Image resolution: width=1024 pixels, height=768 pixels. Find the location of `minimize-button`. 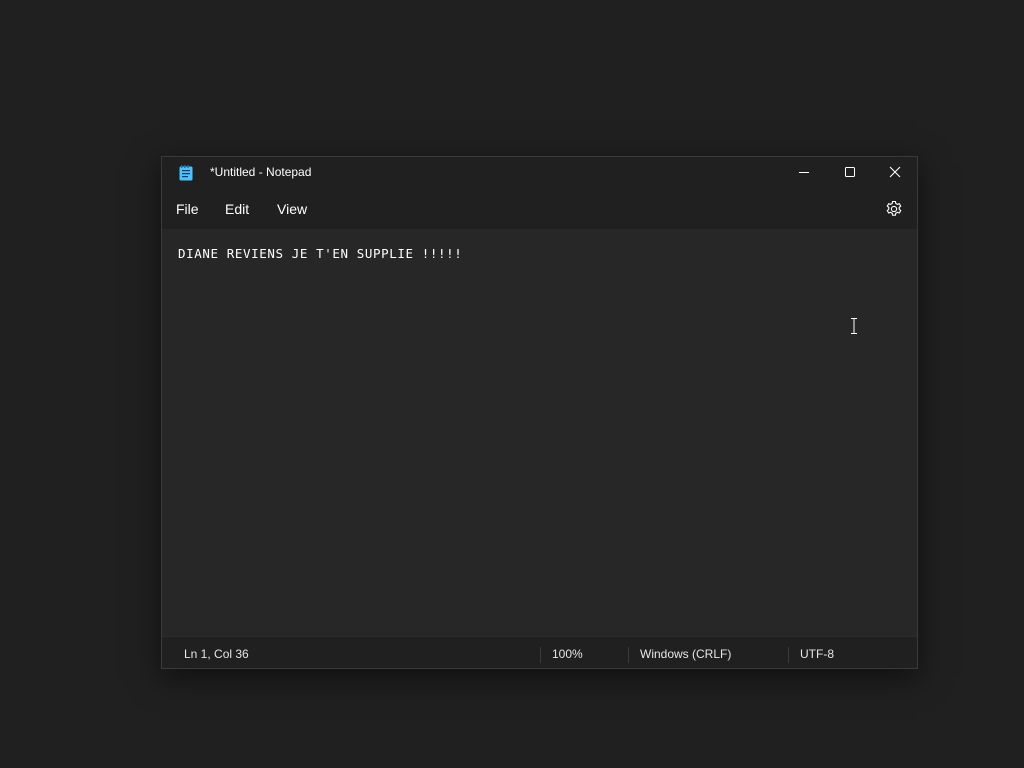

minimize-button is located at coordinates (804, 172).